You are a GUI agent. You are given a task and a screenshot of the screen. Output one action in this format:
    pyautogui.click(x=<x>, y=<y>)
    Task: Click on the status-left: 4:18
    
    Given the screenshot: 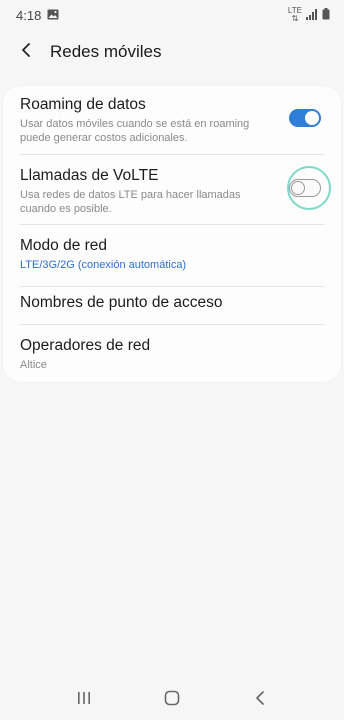 What is the action you would take?
    pyautogui.click(x=37, y=15)
    